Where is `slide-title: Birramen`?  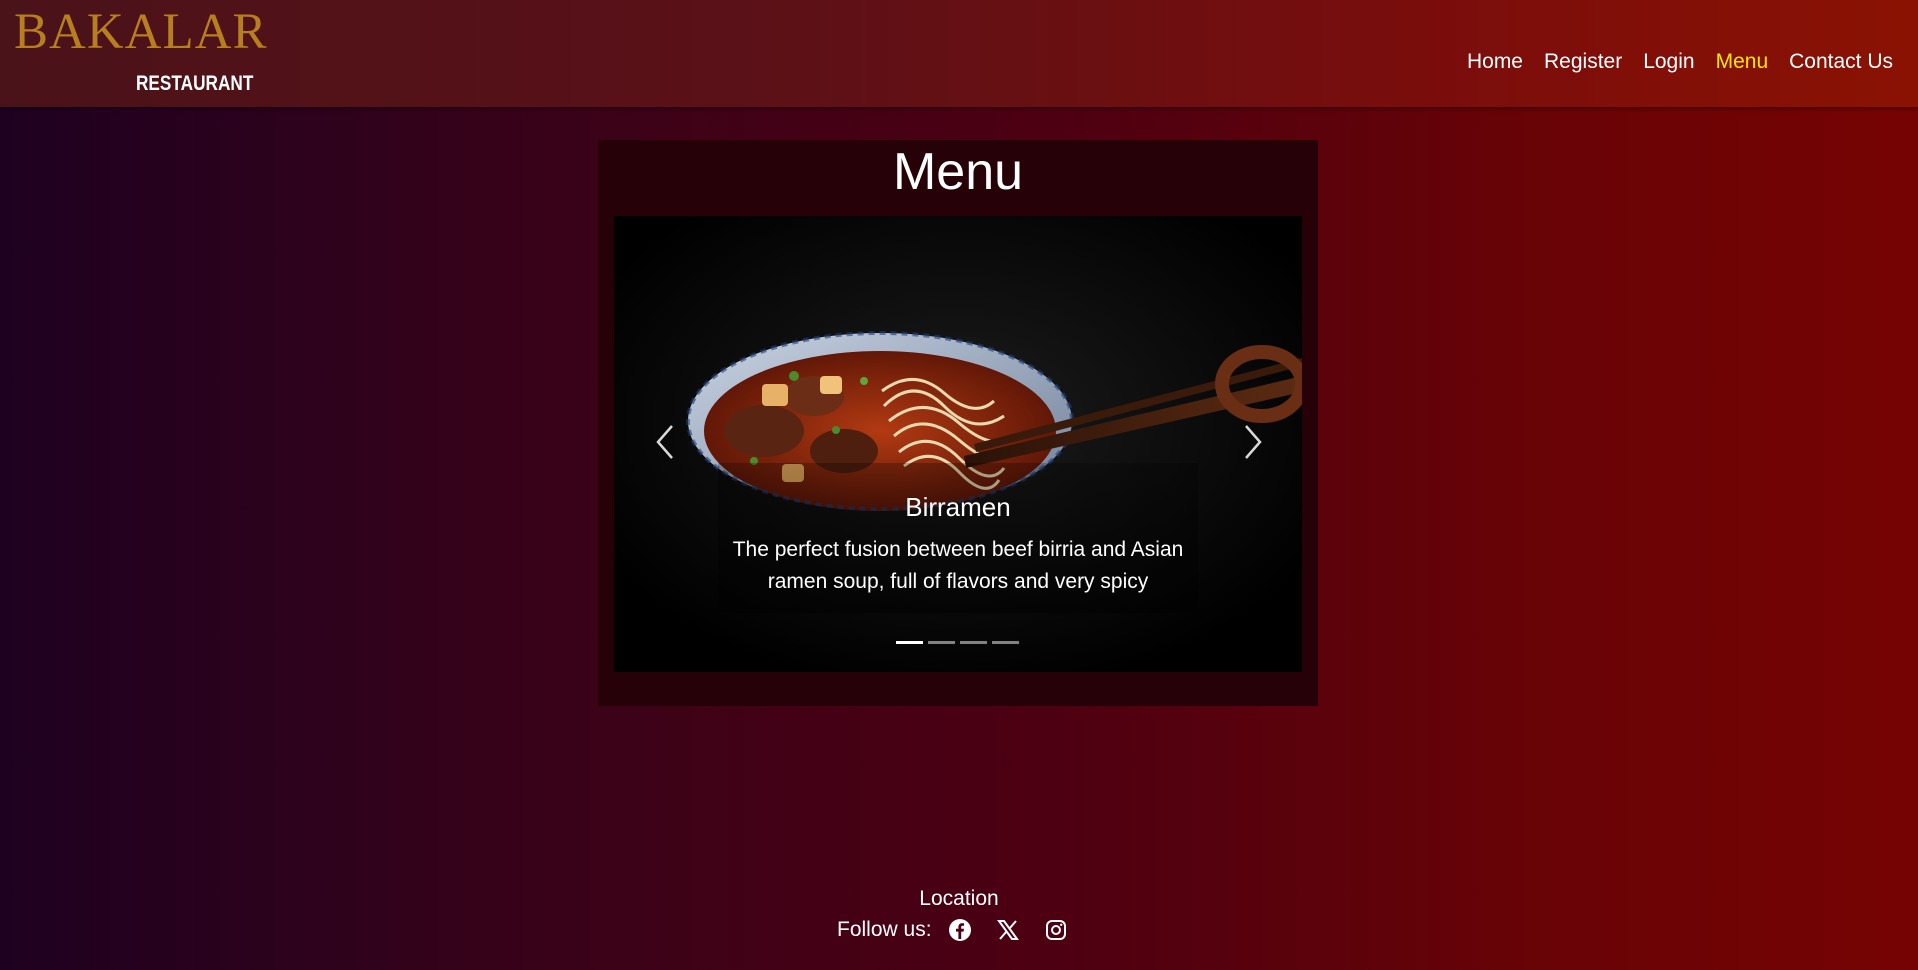
slide-title: Birramen is located at coordinates (958, 507).